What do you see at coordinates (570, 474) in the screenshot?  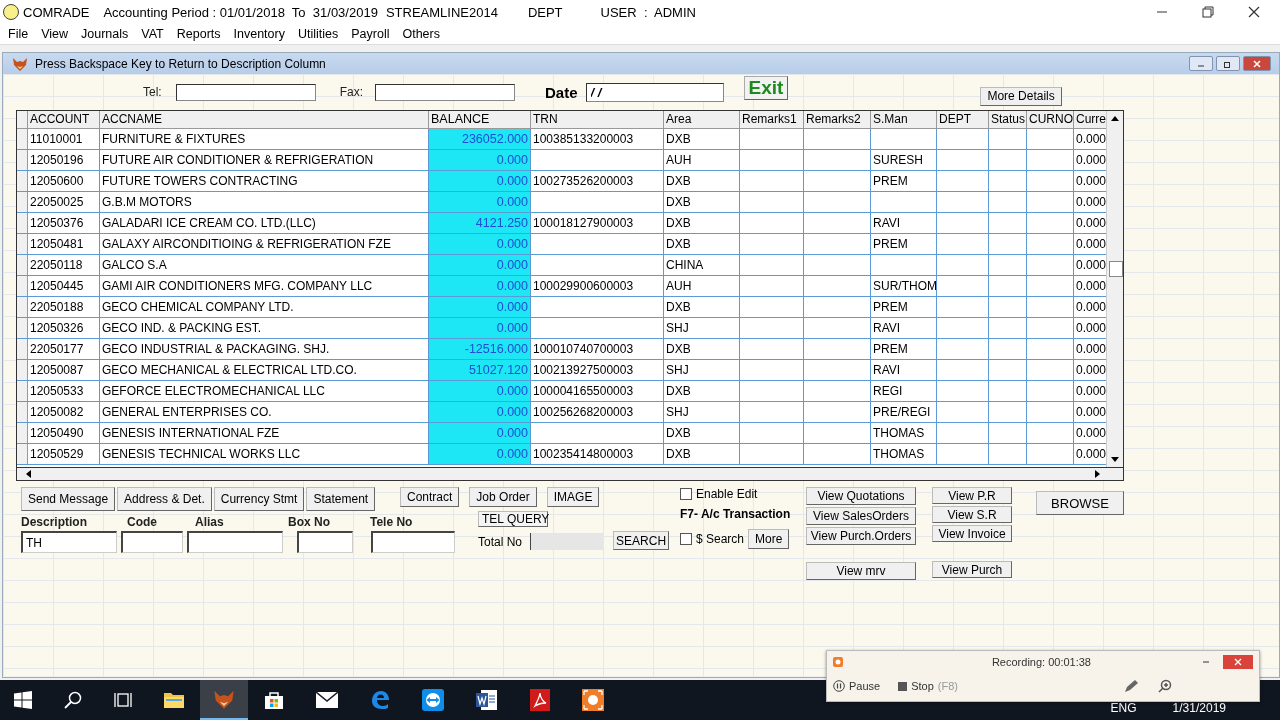 I see `horizontal-scrollbar` at bounding box center [570, 474].